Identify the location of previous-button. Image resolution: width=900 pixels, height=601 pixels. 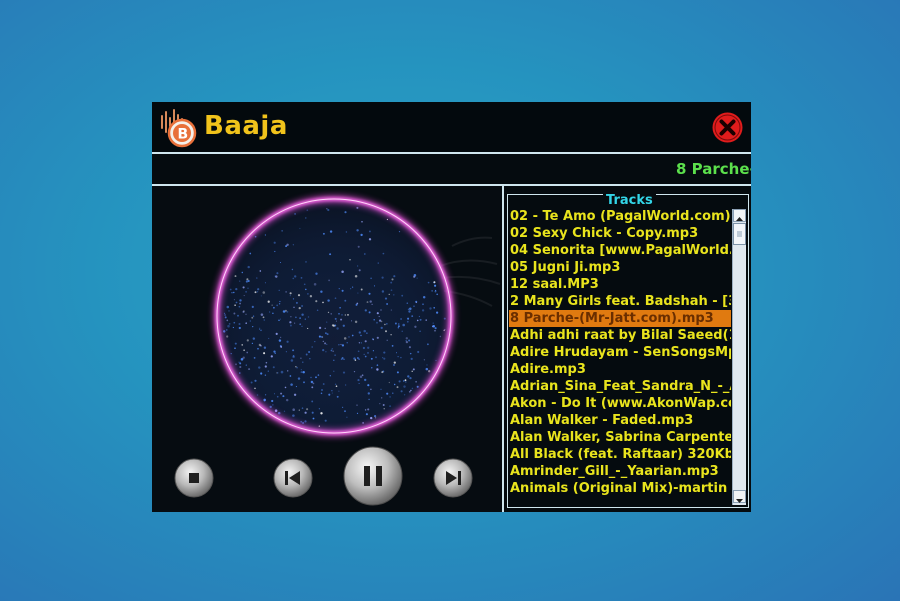
(293, 478).